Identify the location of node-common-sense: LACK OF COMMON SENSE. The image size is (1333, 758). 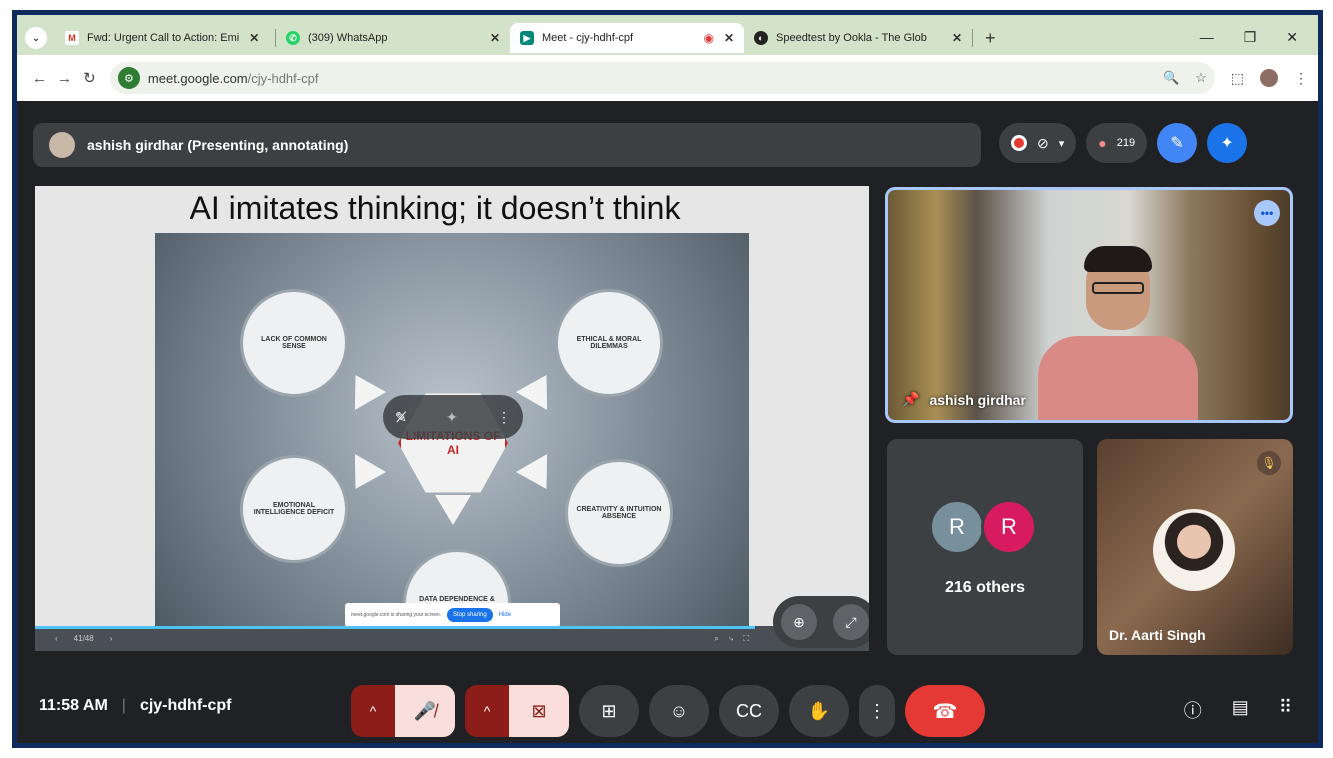
(294, 343).